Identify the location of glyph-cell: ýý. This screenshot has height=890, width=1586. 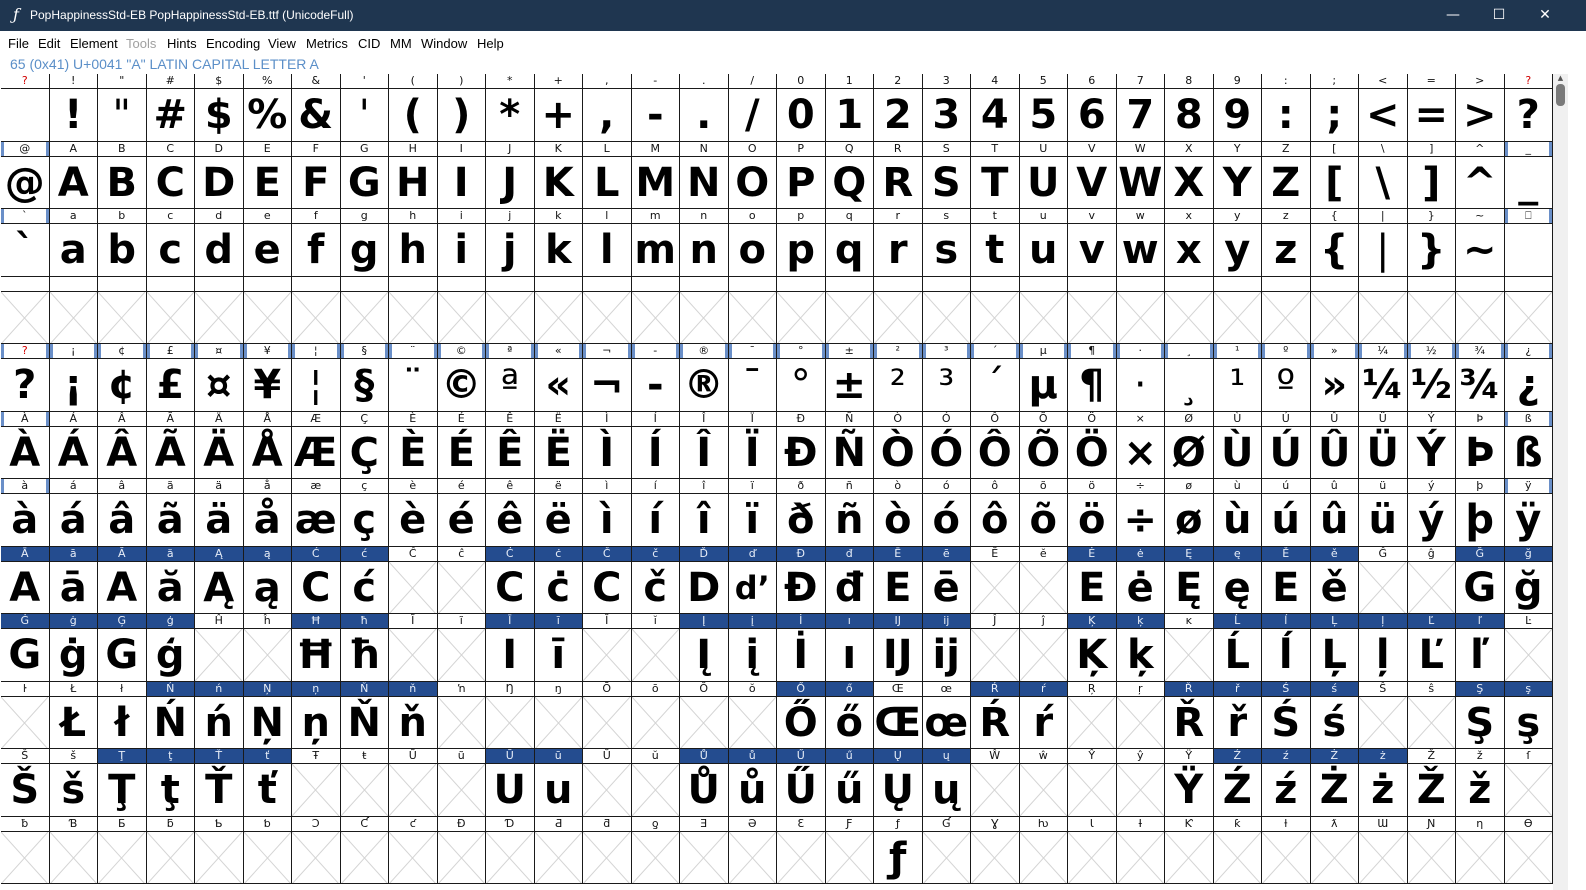
(1431, 513).